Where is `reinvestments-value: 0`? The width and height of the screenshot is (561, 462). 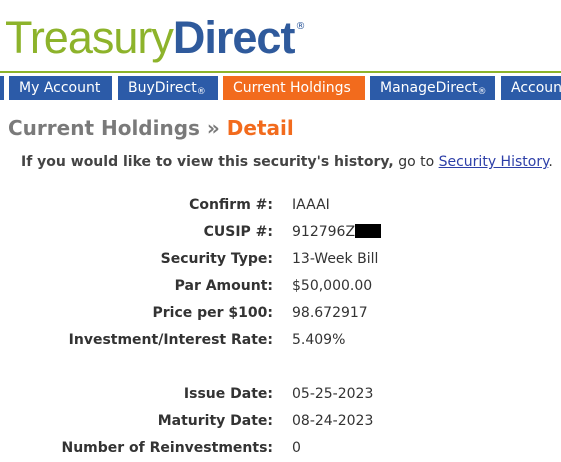 reinvestments-value: 0 is located at coordinates (296, 448).